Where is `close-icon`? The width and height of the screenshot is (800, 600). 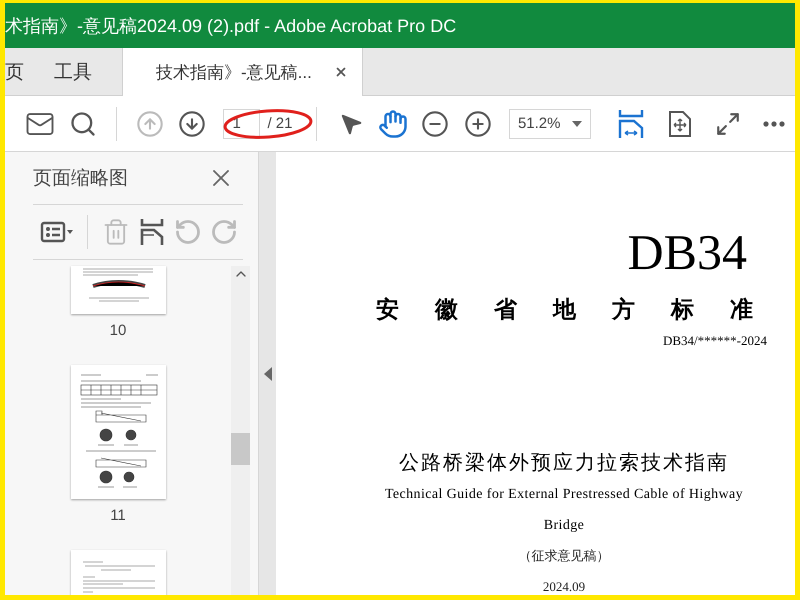 close-icon is located at coordinates (341, 72).